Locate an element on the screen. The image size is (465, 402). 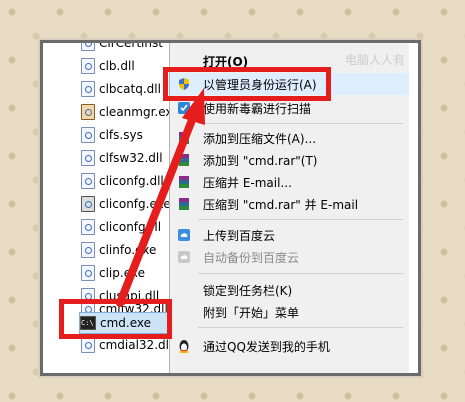
file-name: cliconfg.exe is located at coordinates (135, 204).